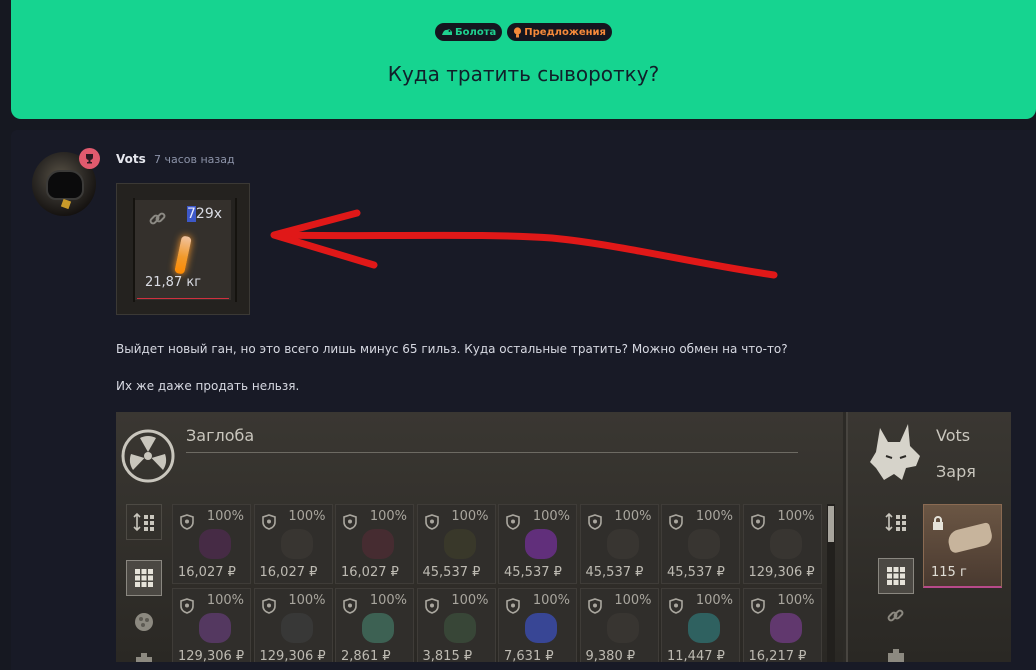 The width and height of the screenshot is (1036, 670). Describe the element at coordinates (476, 32) in the screenshot. I see `tag-label: Болота` at that location.